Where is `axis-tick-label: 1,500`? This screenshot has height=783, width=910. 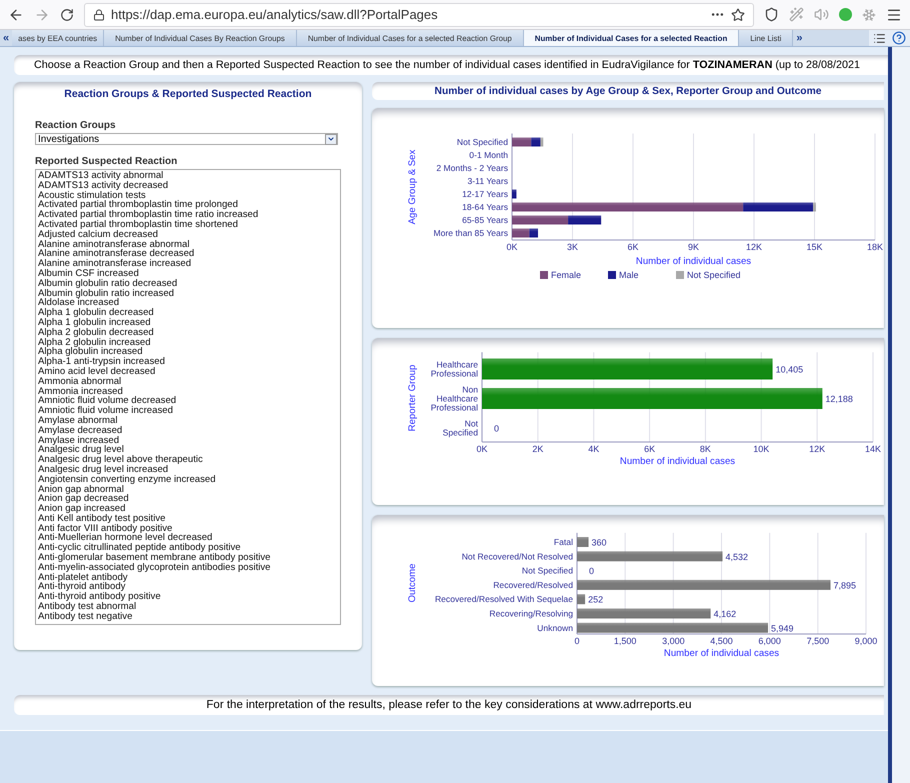 axis-tick-label: 1,500 is located at coordinates (625, 641).